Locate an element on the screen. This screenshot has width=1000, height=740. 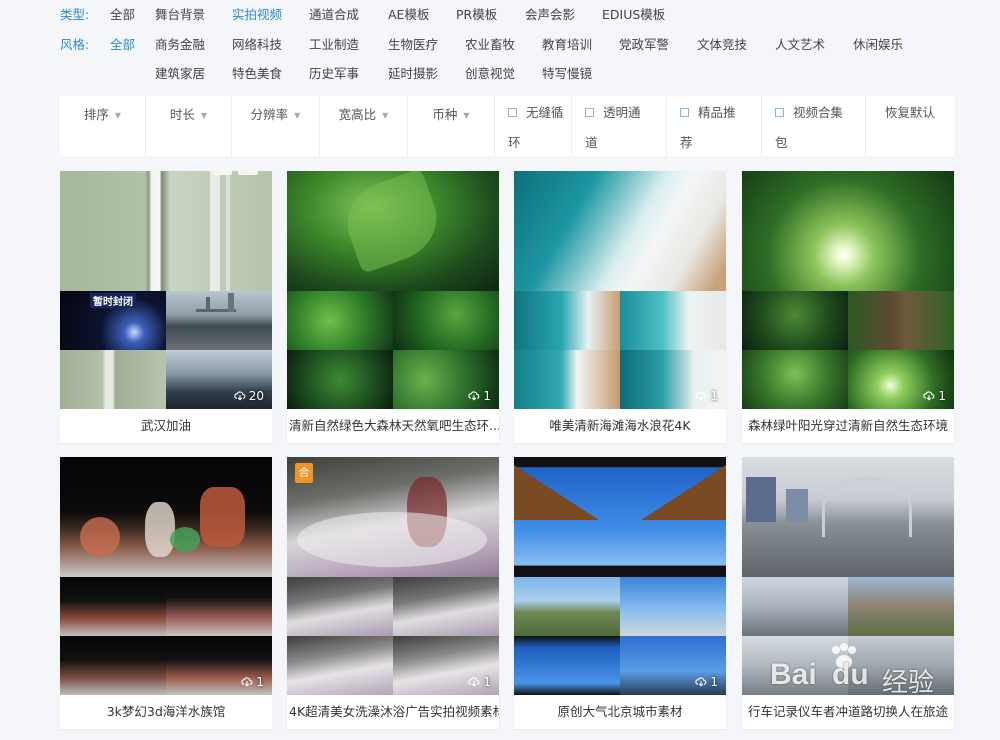
video-thumbnail: 合 1 is located at coordinates (393, 576).